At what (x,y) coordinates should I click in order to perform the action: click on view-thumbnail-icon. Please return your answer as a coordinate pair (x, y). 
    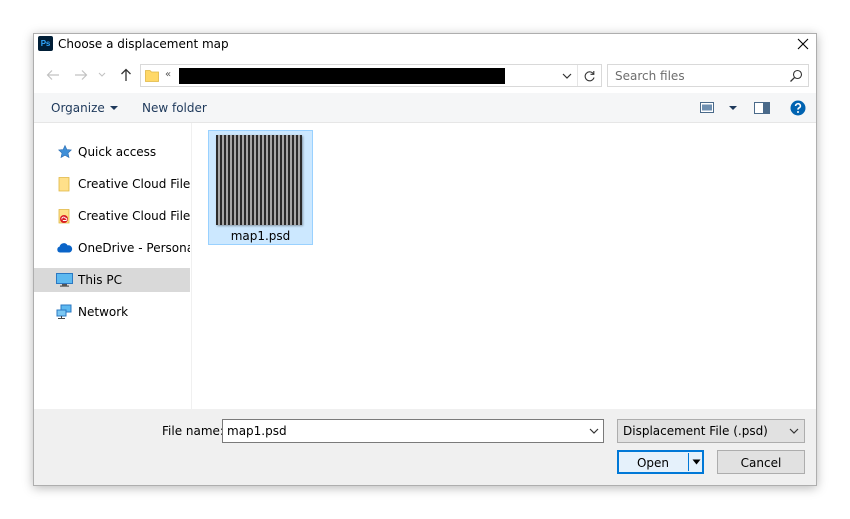
    Looking at the image, I should click on (707, 107).